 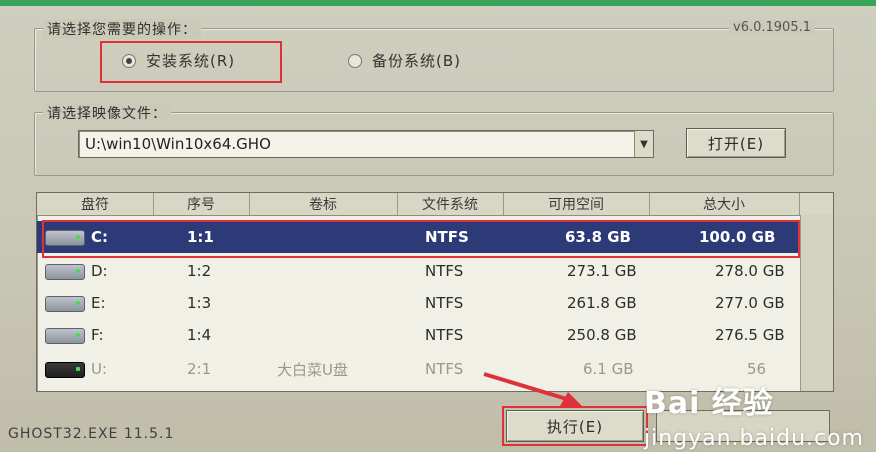 I want to click on cell-drive: U:, so click(x=99, y=369).